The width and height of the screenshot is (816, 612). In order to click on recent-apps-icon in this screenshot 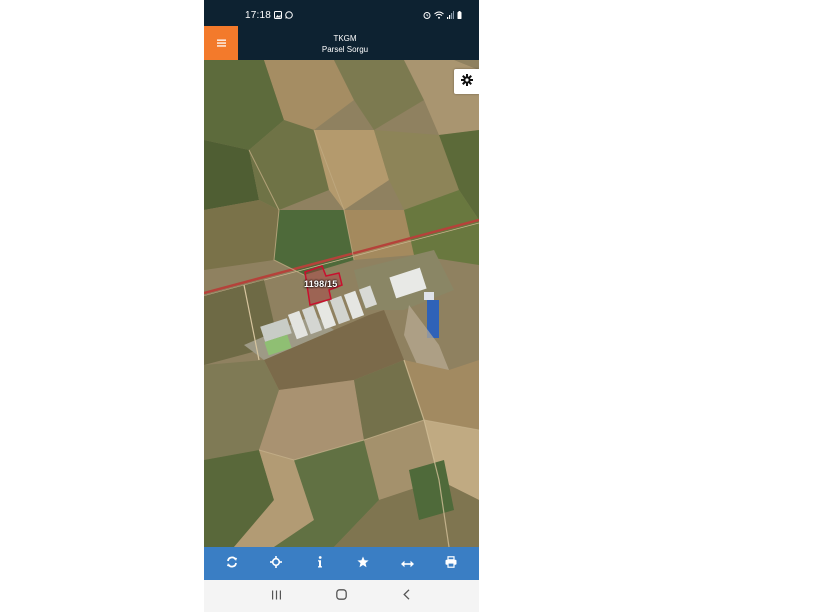, I will do `click(276, 596)`.